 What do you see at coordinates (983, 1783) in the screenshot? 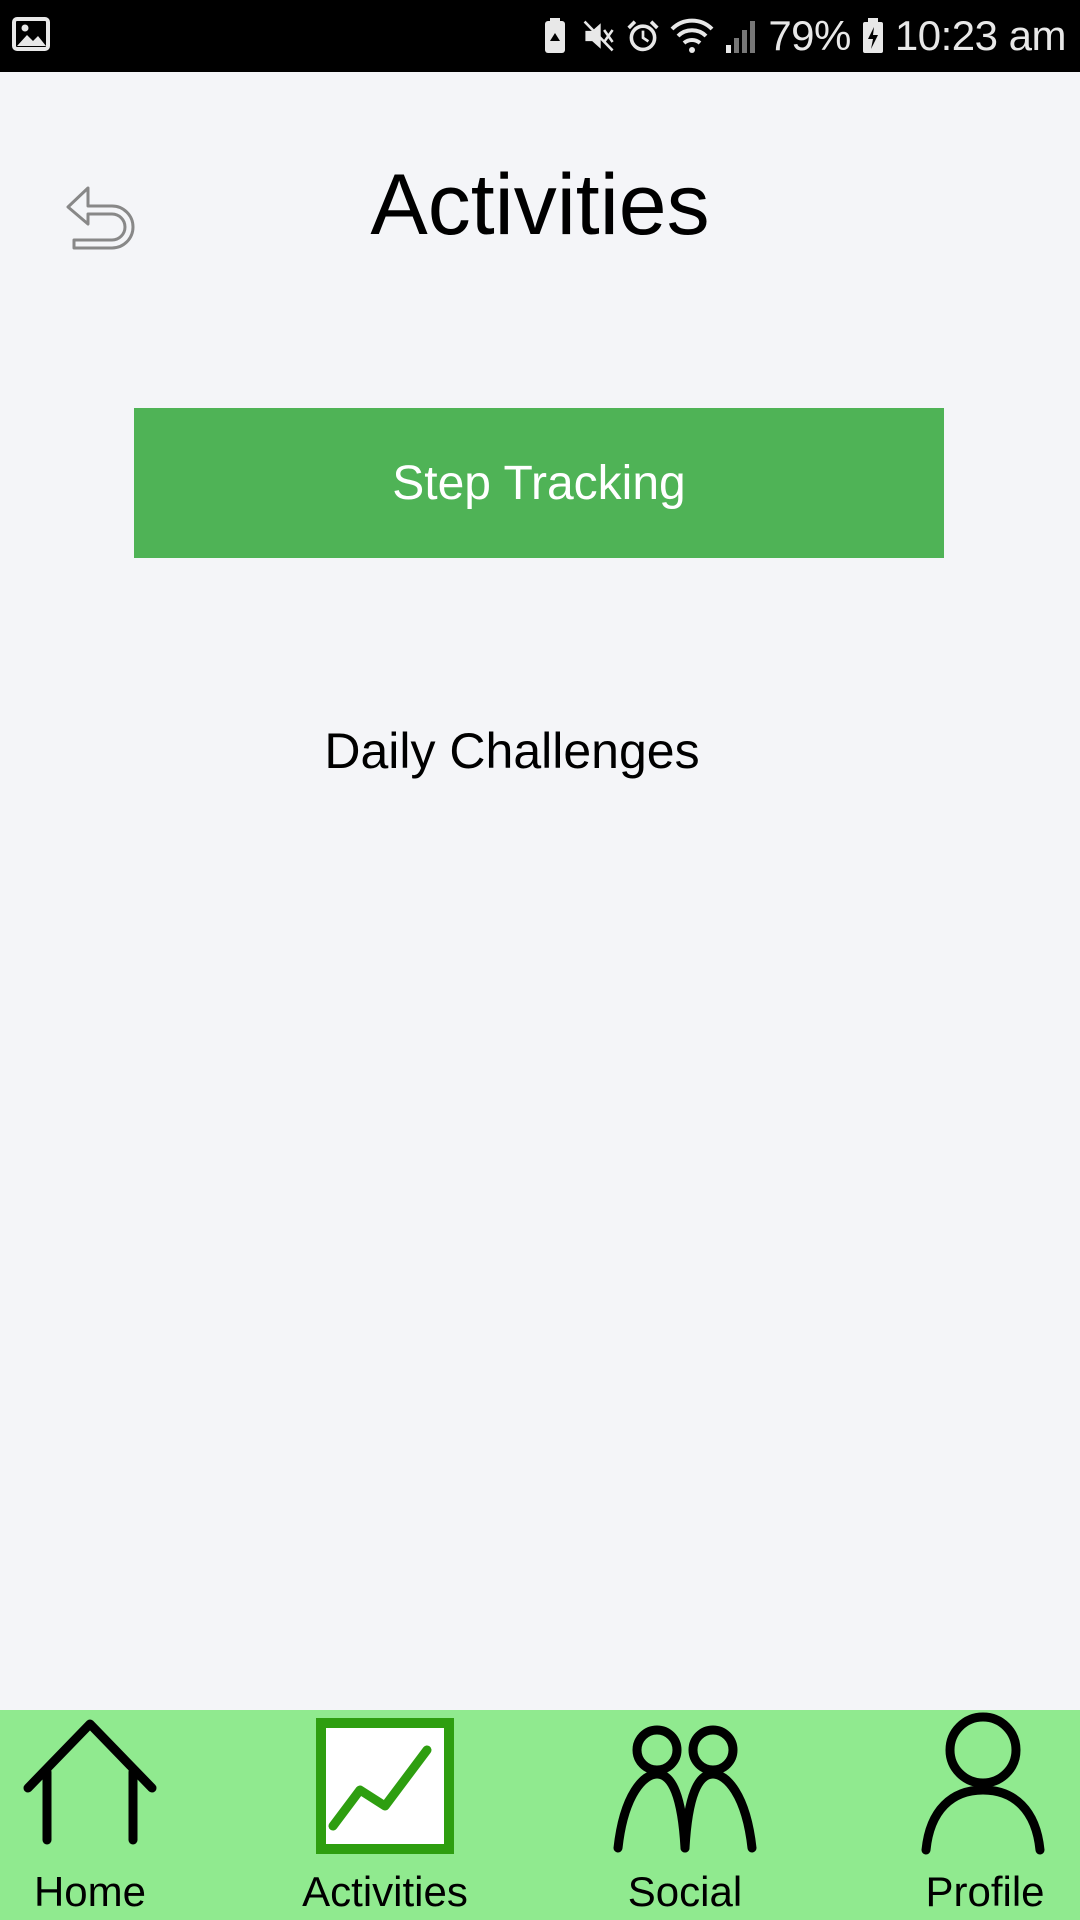
I see `person-icon` at bounding box center [983, 1783].